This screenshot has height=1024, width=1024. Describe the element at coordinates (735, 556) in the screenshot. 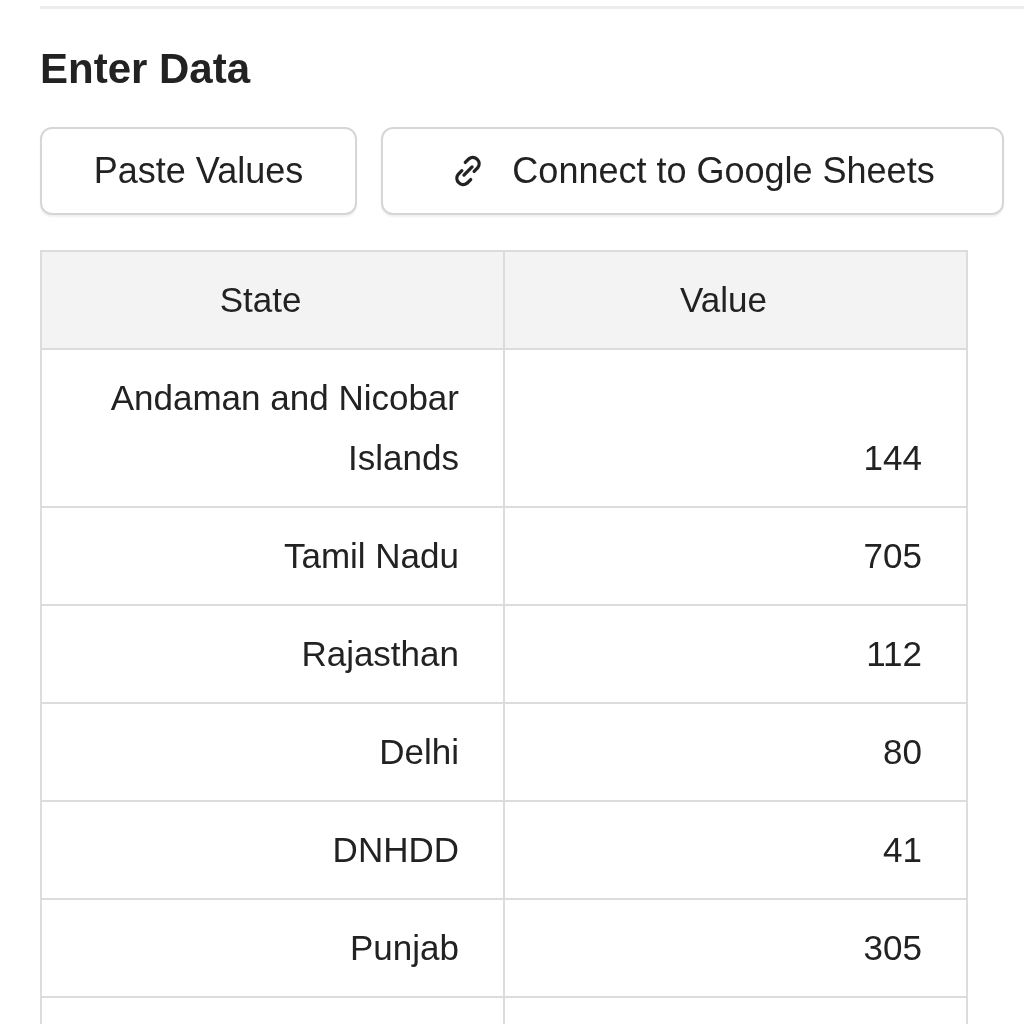

I see `table-cell: 705` at that location.